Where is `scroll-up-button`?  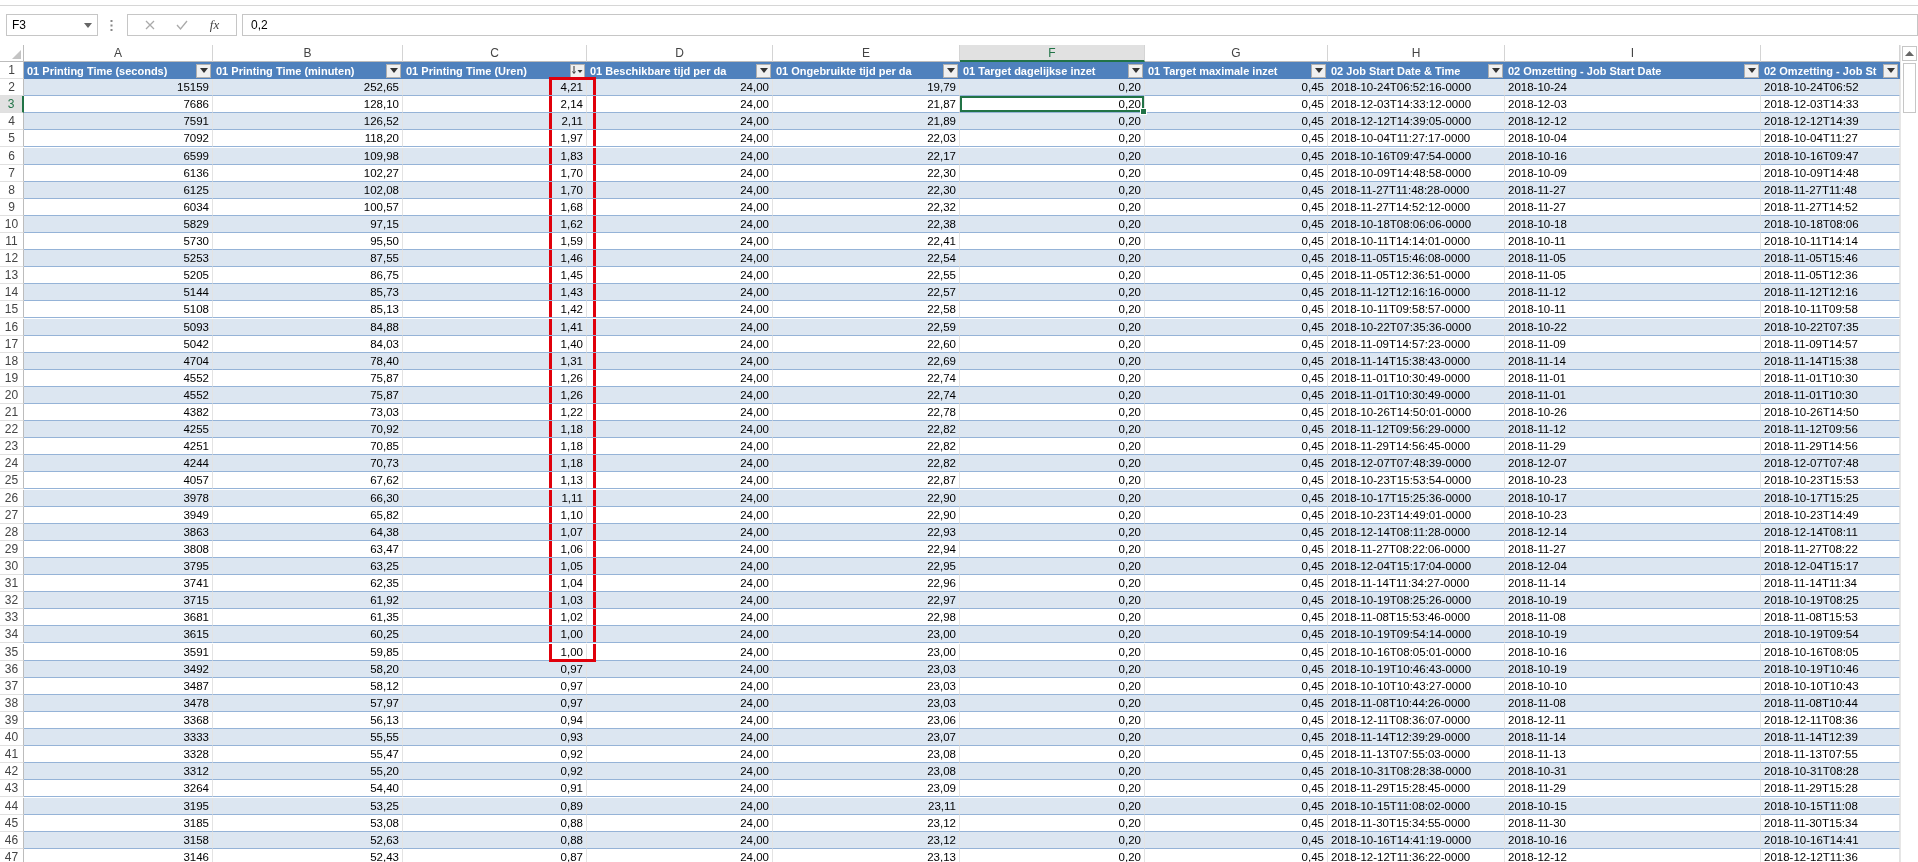 scroll-up-button is located at coordinates (1909, 53).